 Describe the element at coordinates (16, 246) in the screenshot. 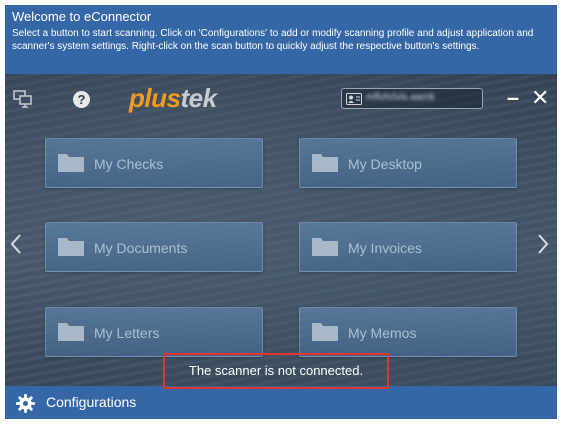

I see `chevron-left-icon` at that location.